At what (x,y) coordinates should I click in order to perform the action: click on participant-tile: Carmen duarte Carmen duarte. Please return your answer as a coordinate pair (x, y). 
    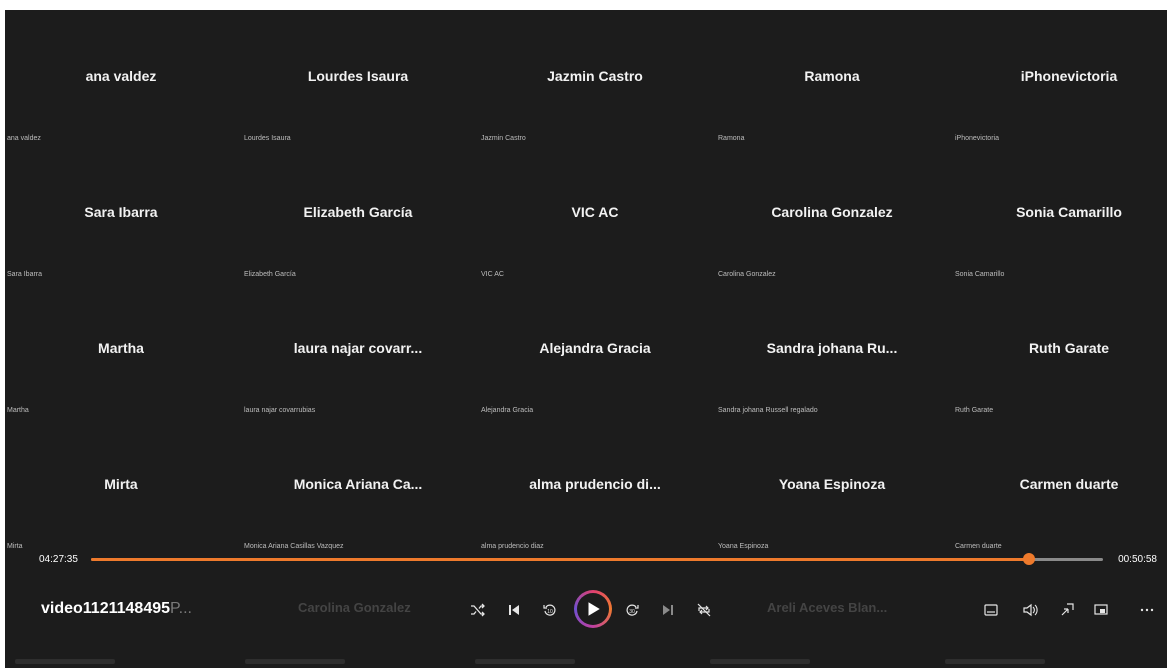
    Looking at the image, I should click on (1060, 486).